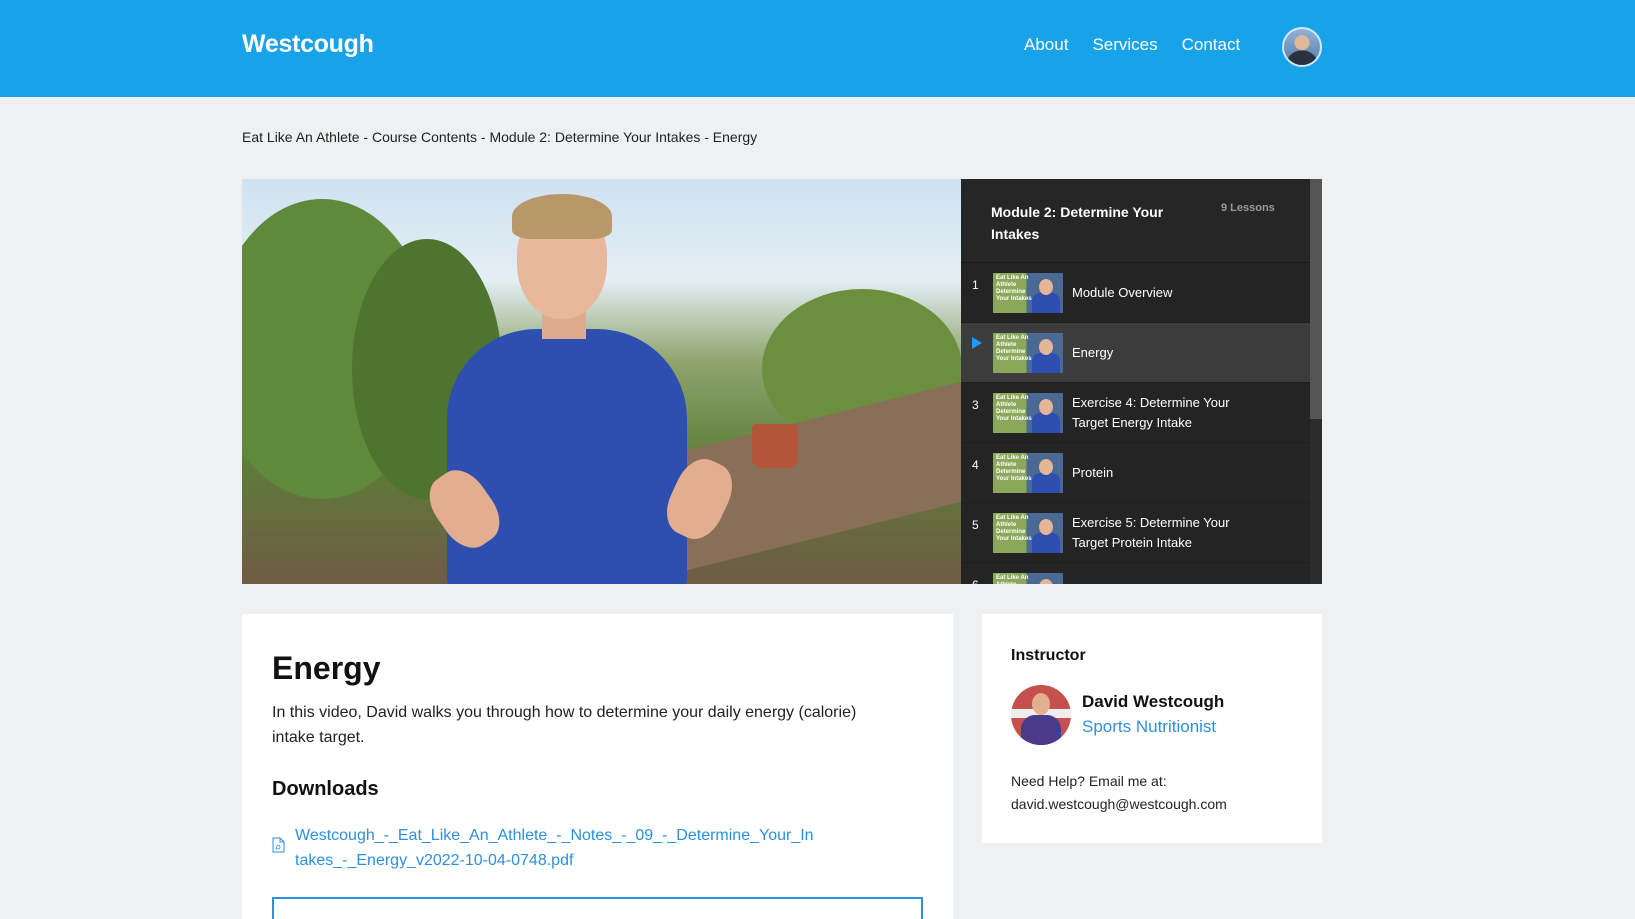 Image resolution: width=1635 pixels, height=919 pixels. What do you see at coordinates (1316, 299) in the screenshot?
I see `playlist-scrollbar-thumb` at bounding box center [1316, 299].